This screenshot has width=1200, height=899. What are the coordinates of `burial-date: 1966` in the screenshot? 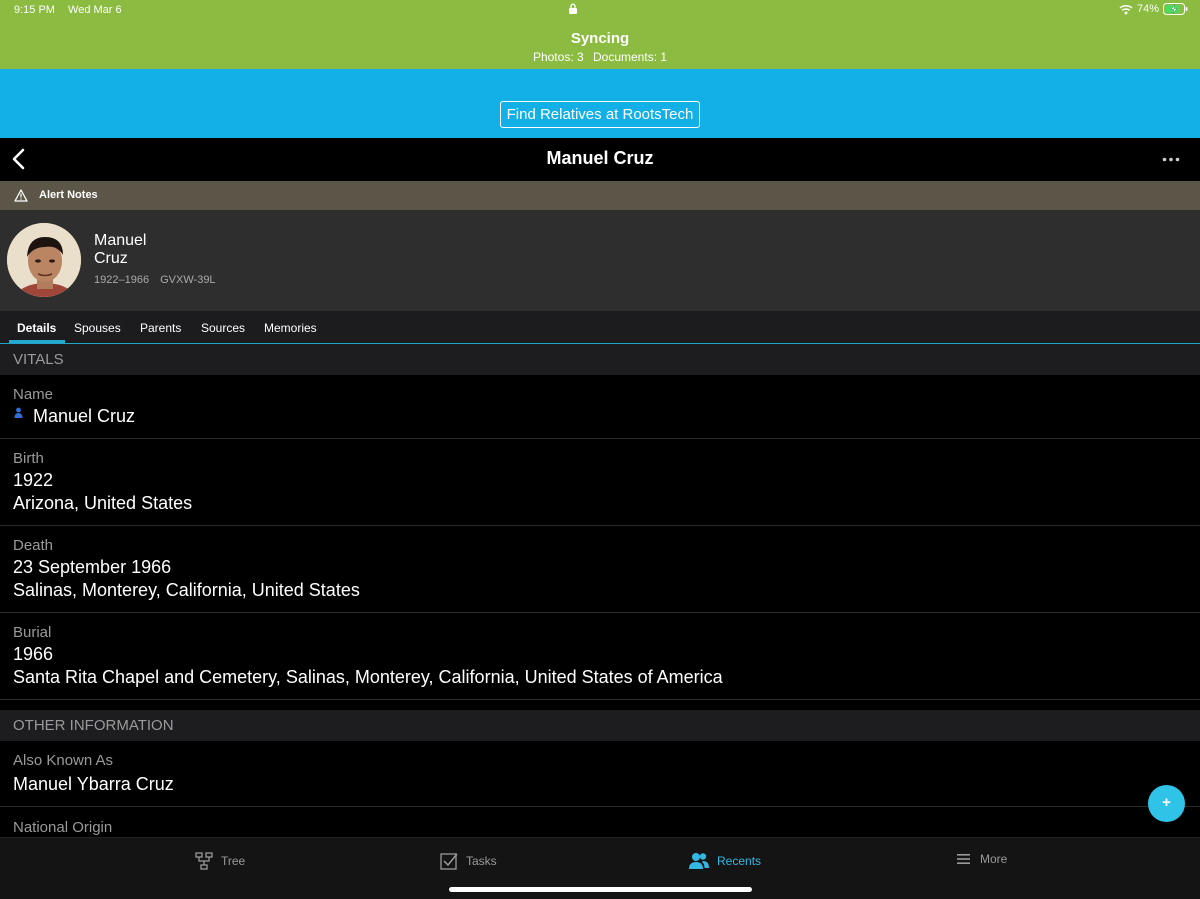 It's located at (33, 654).